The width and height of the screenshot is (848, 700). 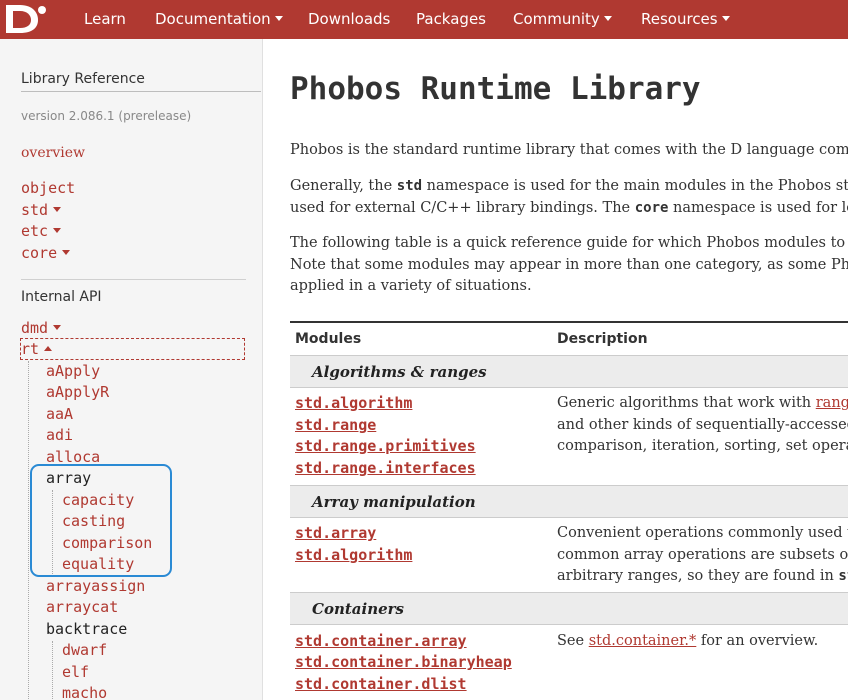 What do you see at coordinates (602, 339) in the screenshot?
I see `column-header-description: Description` at bounding box center [602, 339].